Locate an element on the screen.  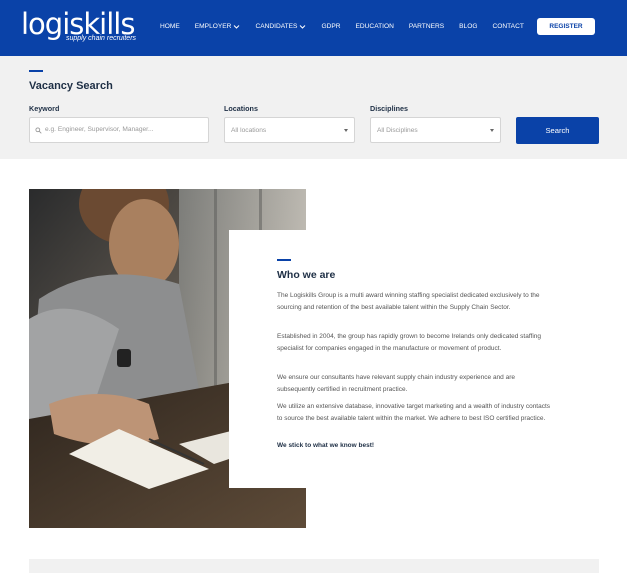
disciplines-label: Disciplines is located at coordinates (389, 108).